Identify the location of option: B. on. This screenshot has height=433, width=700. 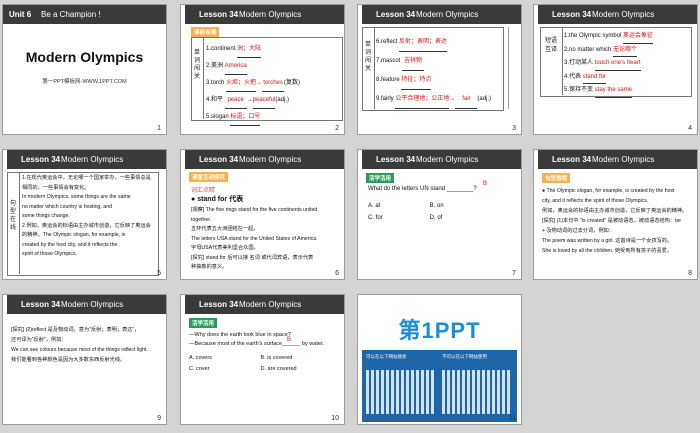
(436, 206).